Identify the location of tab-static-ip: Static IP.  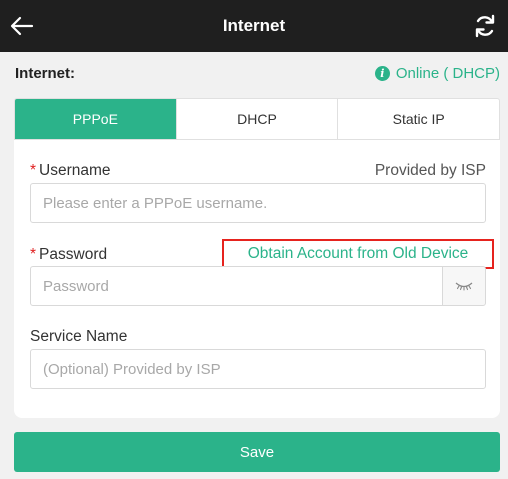
(418, 119).